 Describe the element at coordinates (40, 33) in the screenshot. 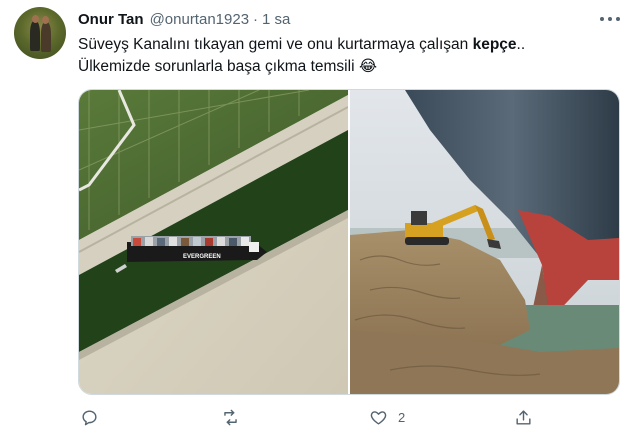

I see `author-avatar` at that location.